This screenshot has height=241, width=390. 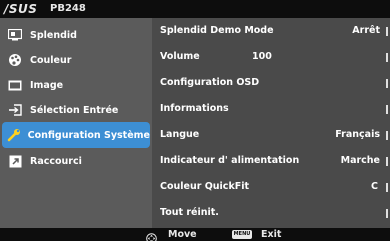 I want to click on sidebar-item-selection-entree: Sélection Entrée, so click(x=76, y=110).